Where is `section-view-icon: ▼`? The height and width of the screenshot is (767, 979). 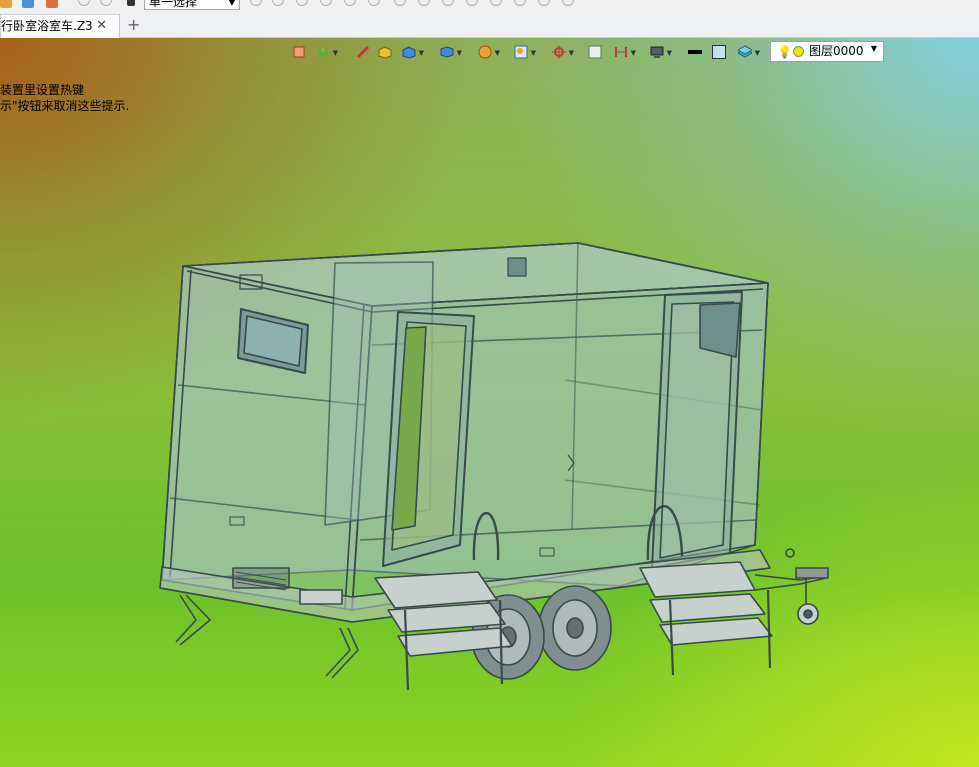
section-view-icon: ▼ is located at coordinates (451, 52).